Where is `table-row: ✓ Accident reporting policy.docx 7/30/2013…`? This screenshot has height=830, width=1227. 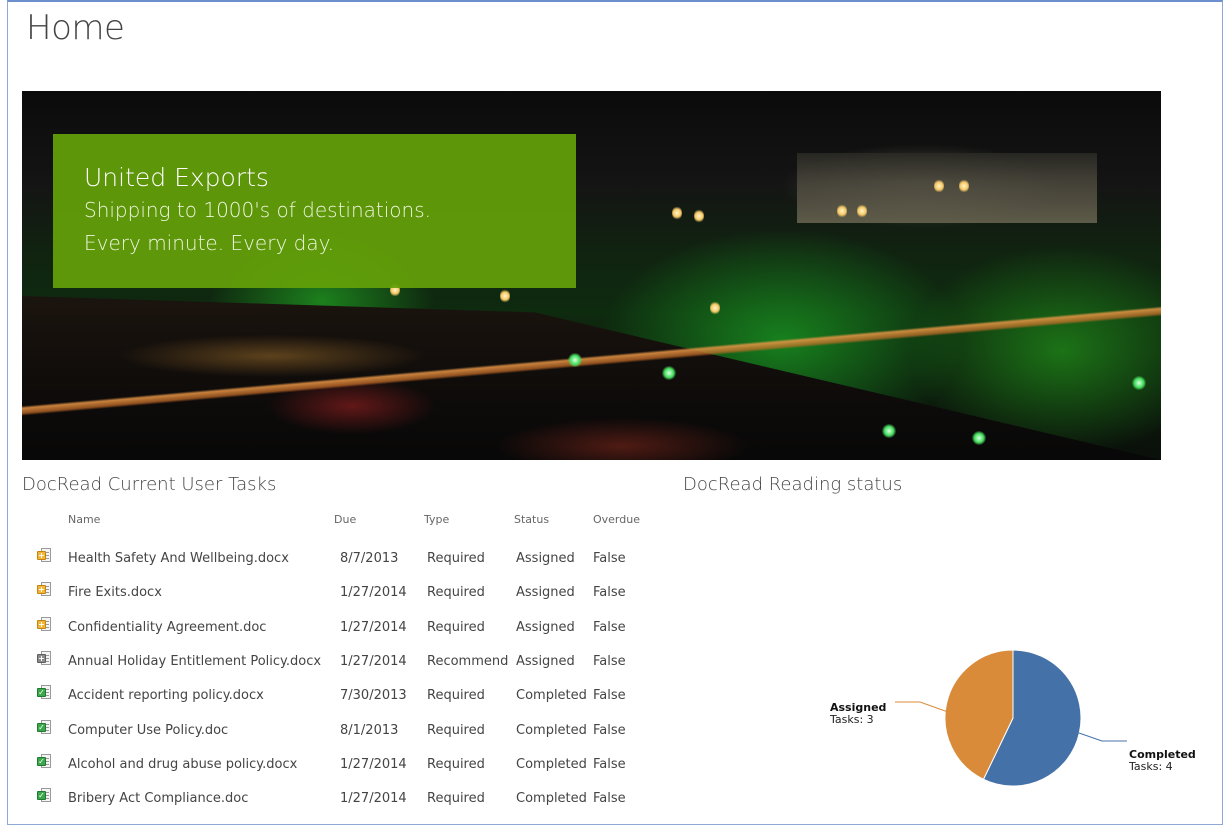 table-row: ✓ Accident reporting policy.docx 7/30/2013… is located at coordinates (349, 697).